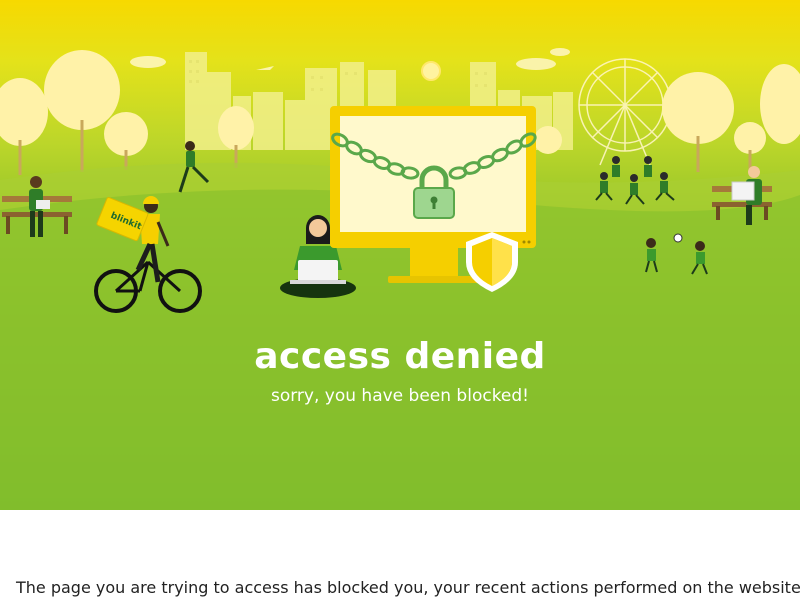 The width and height of the screenshot is (800, 600). I want to click on skyline-windows, so click(338, 75).